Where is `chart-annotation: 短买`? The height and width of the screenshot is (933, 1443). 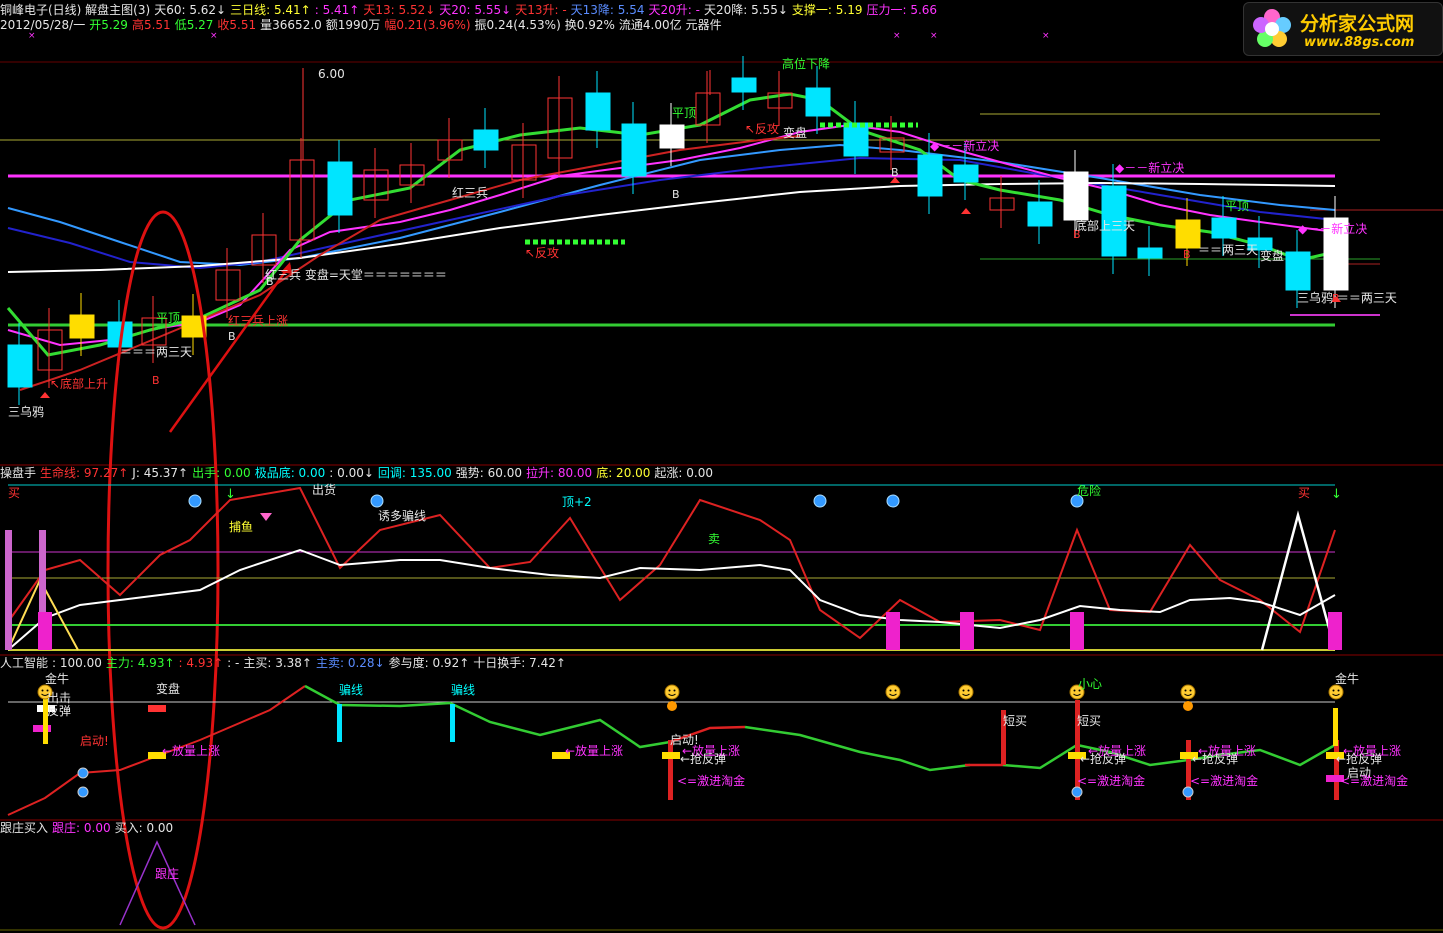 chart-annotation: 短买 is located at coordinates (1015, 721).